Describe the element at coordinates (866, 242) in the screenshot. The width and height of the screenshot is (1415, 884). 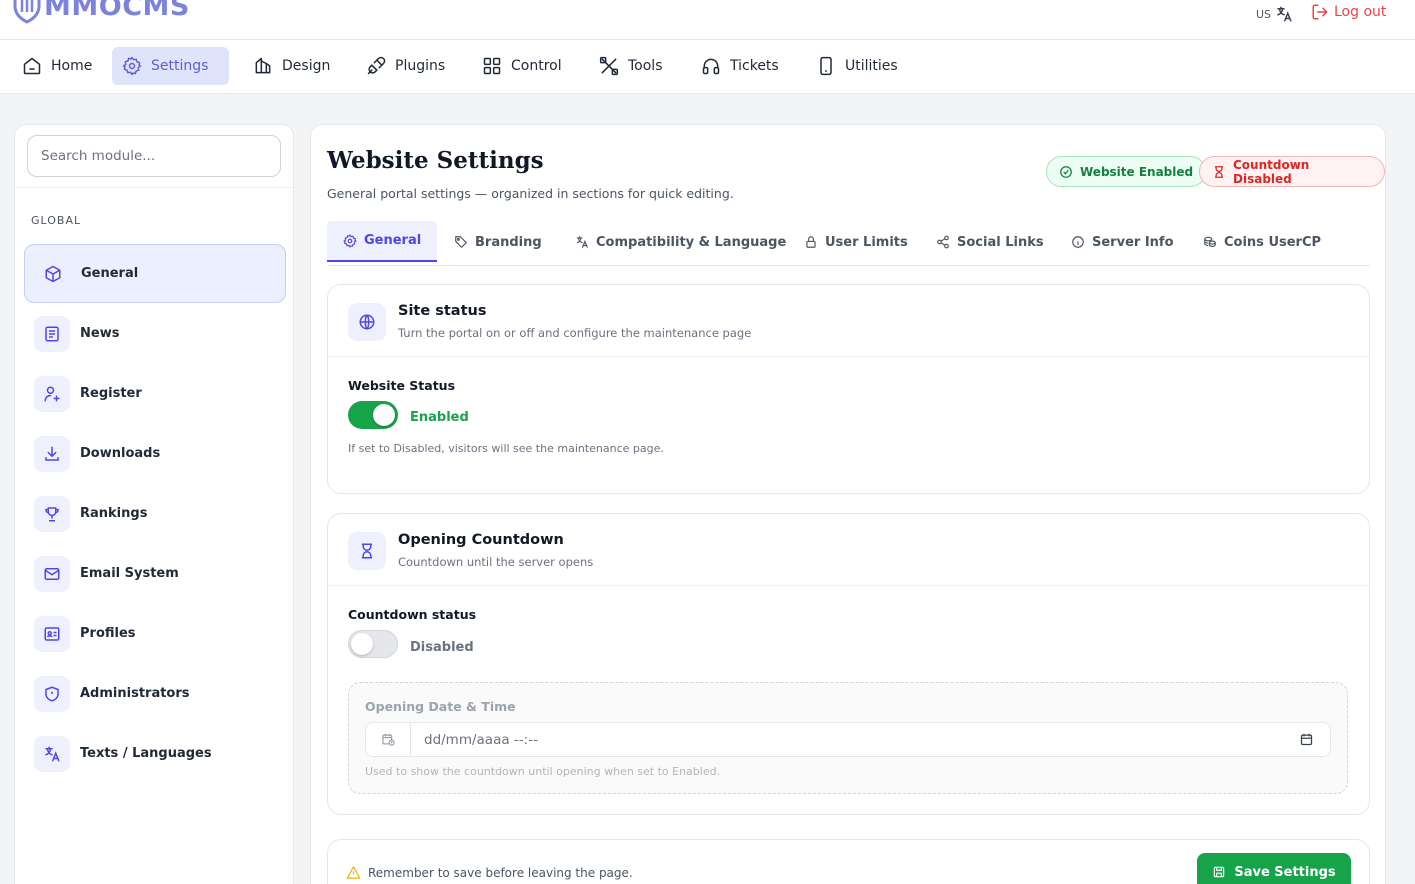
I see `tab-label: User Limits` at that location.